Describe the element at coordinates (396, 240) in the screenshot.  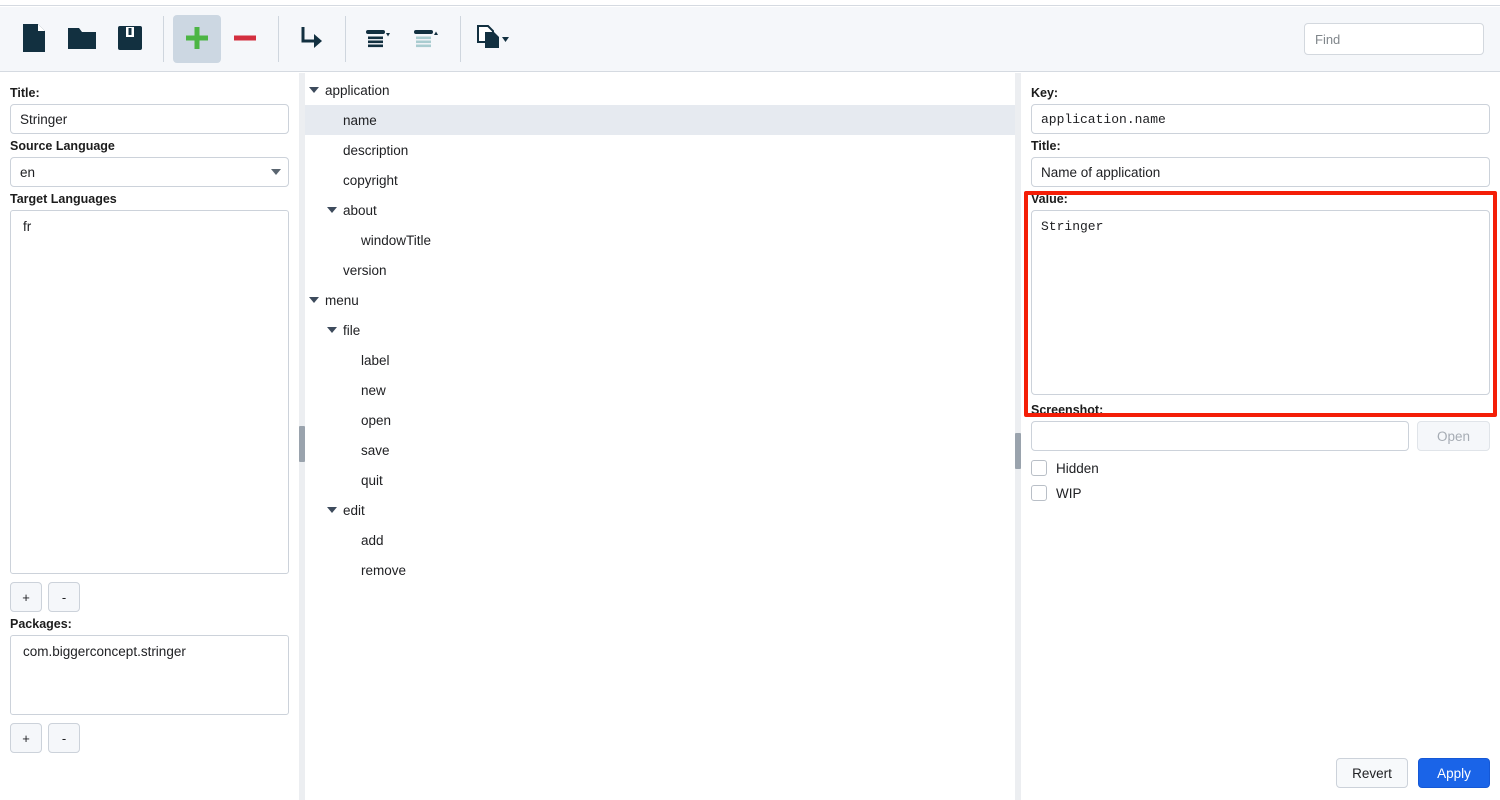
I see `tree-node-label: windowTitle` at that location.